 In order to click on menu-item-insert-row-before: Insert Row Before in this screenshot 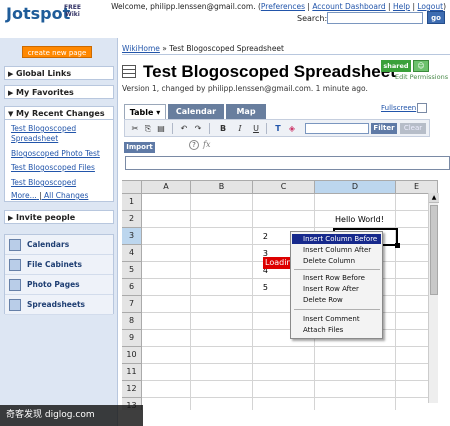, I will do `click(336, 278)`.